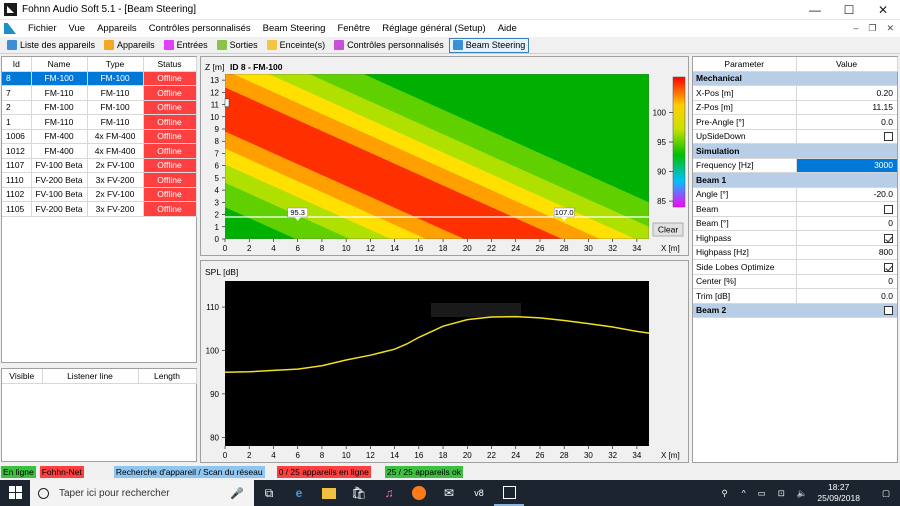 The image size is (900, 506). What do you see at coordinates (795, 209) in the screenshot?
I see `parameter-row: Beam` at bounding box center [795, 209].